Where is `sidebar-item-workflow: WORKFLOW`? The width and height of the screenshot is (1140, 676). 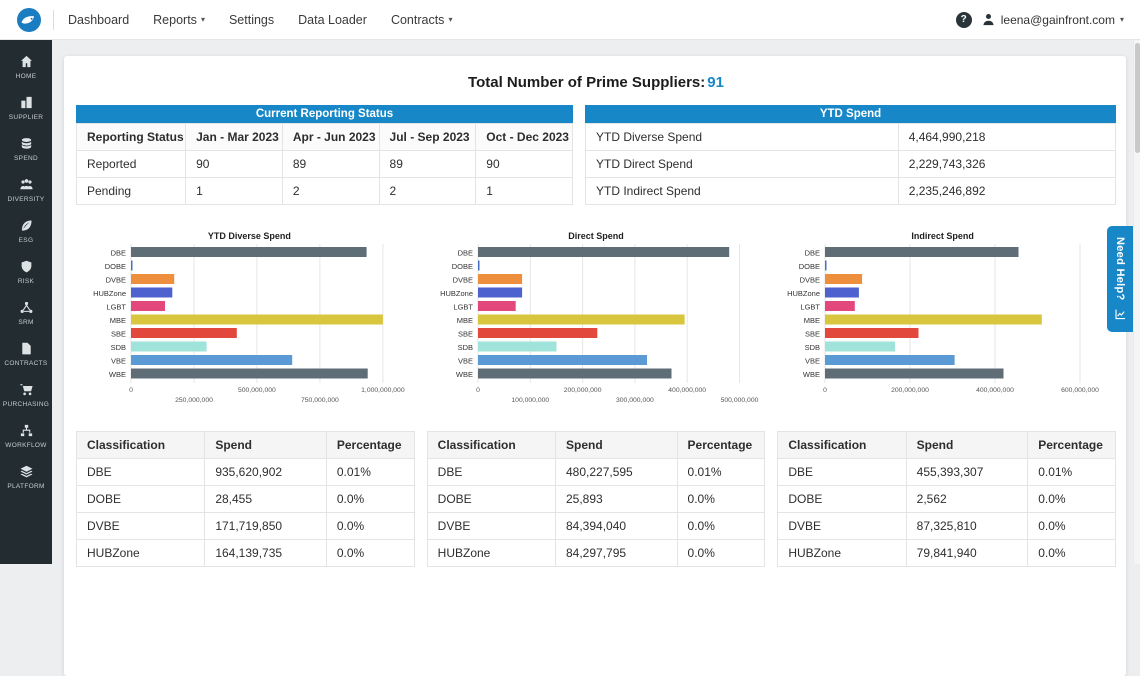
sidebar-item-workflow: WORKFLOW is located at coordinates (26, 435).